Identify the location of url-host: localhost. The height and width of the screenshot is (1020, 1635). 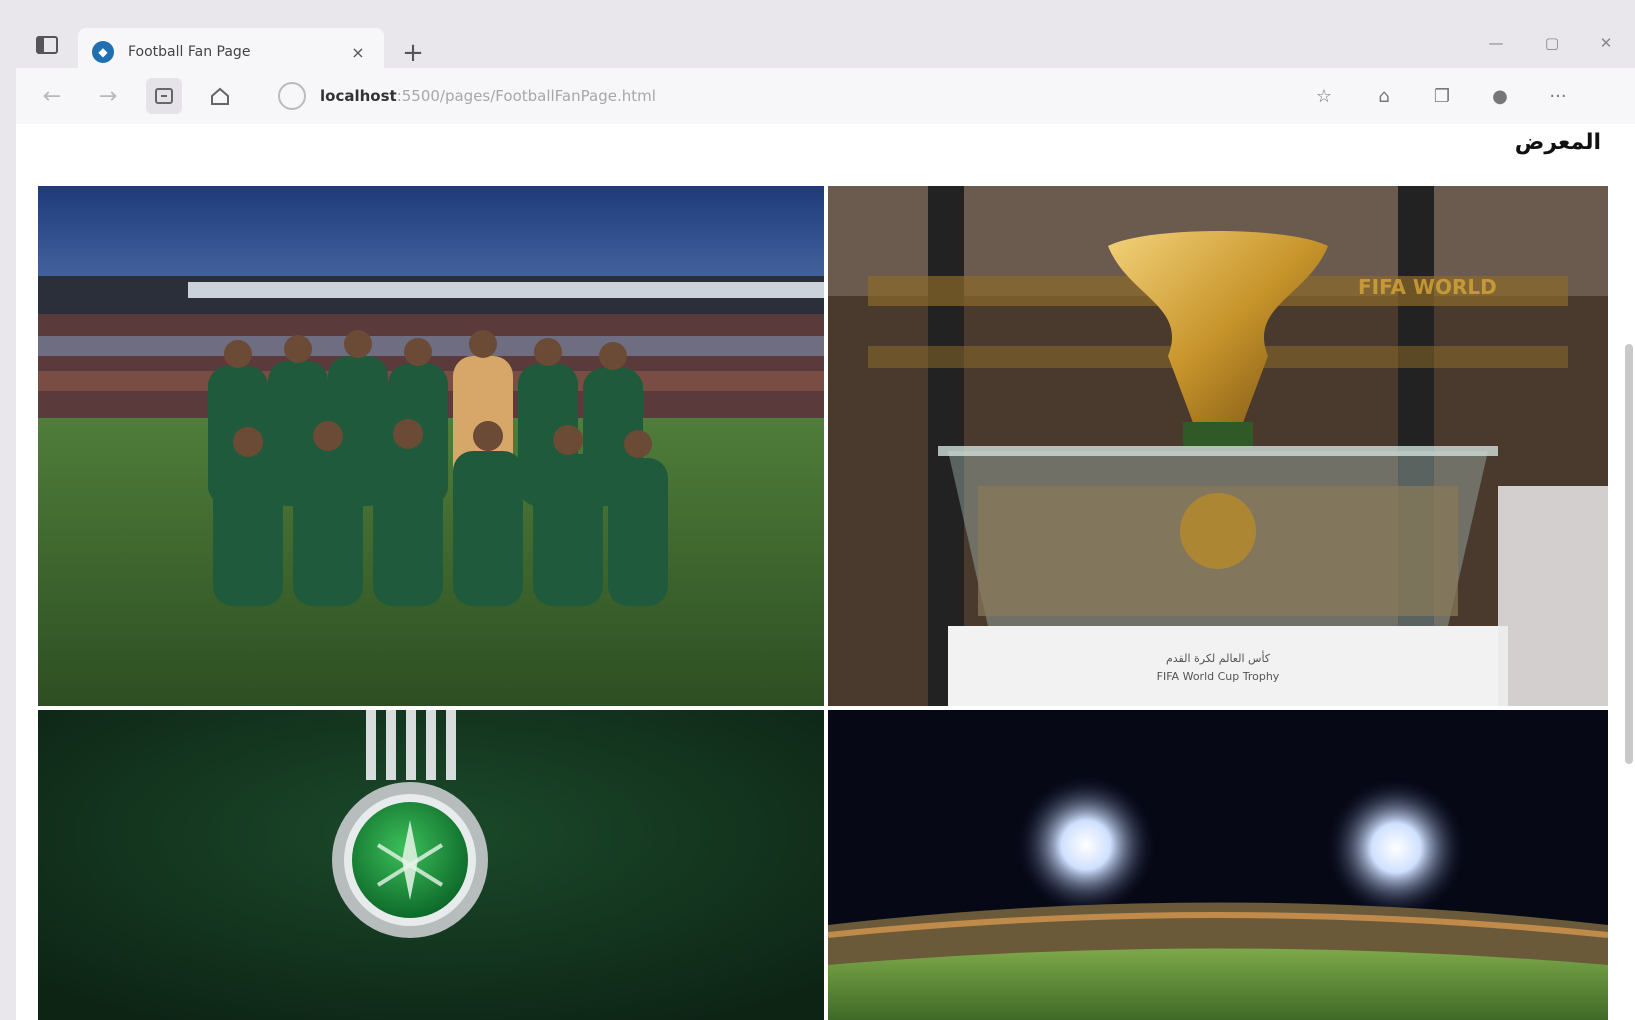
(358, 96).